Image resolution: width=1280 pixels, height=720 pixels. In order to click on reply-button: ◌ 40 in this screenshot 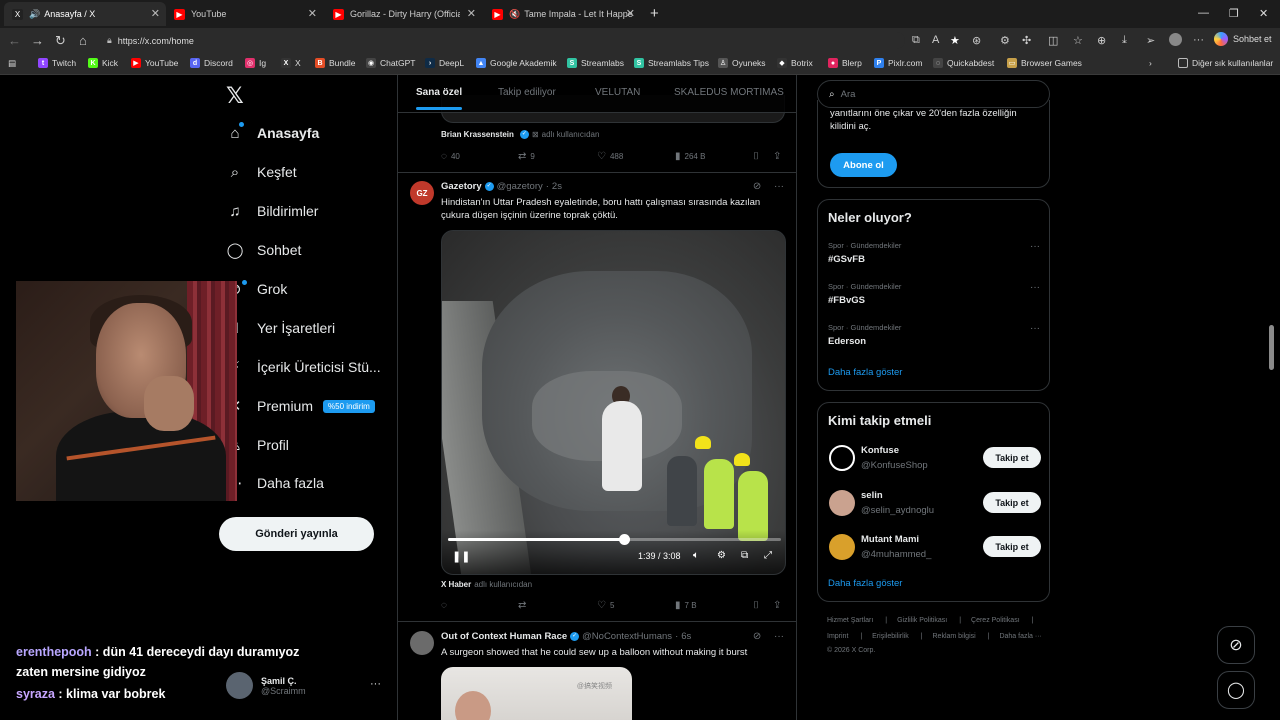, I will do `click(450, 156)`.